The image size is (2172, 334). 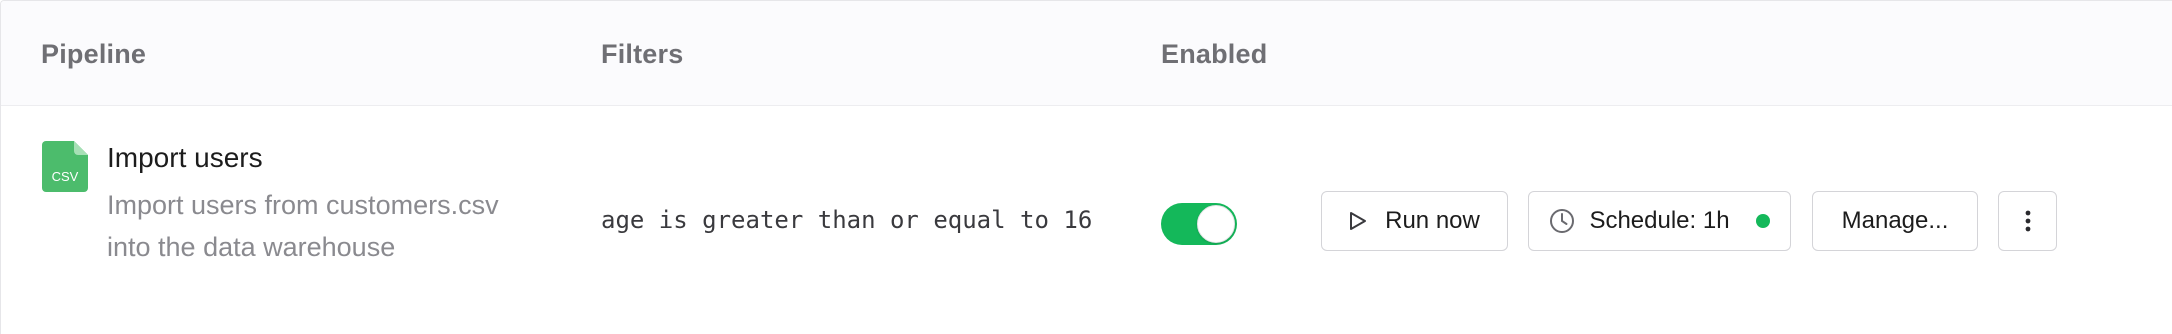 What do you see at coordinates (94, 54) in the screenshot?
I see `column-header-pipeline: Pipeline` at bounding box center [94, 54].